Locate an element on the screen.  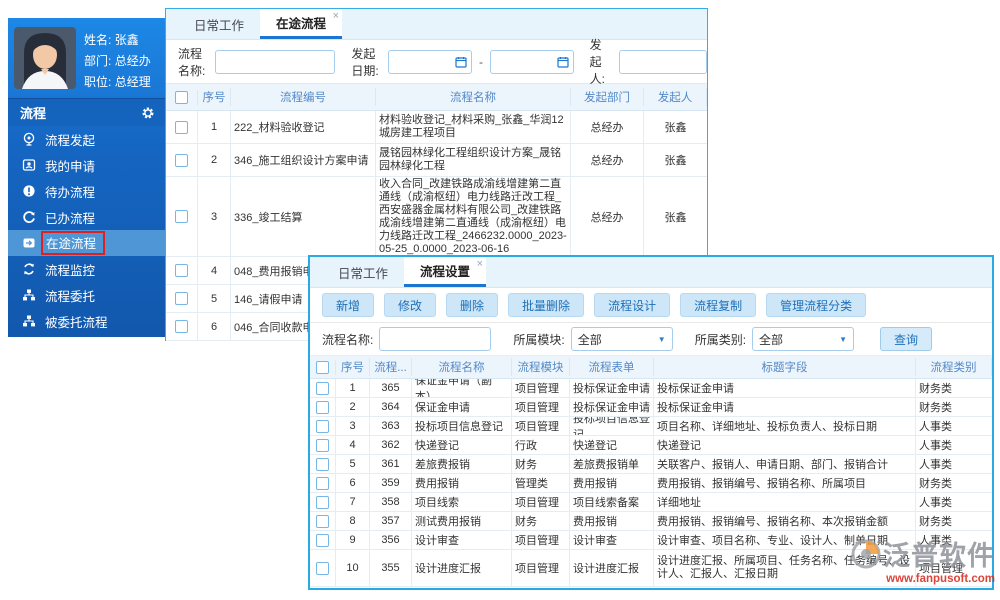
cell-name: 投标项目信息登记 is located at coordinates (462, 426).